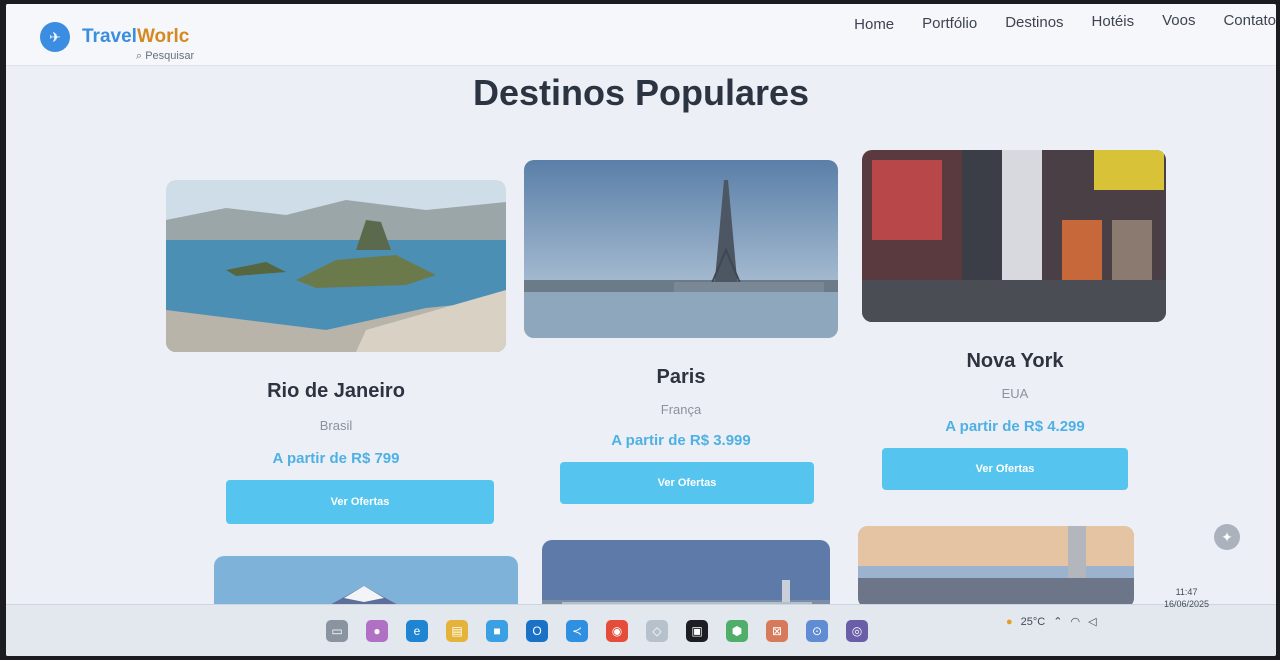  Describe the element at coordinates (1249, 22) in the screenshot. I see `nav-contato: Contato` at that location.